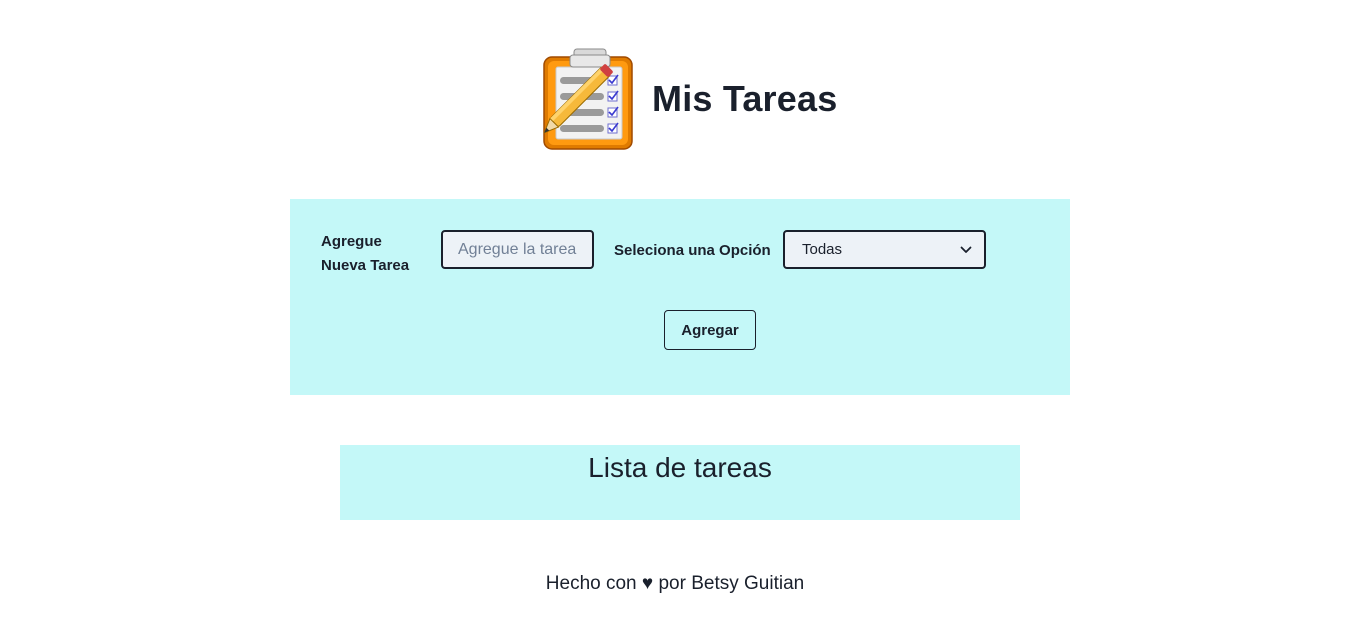 The width and height of the screenshot is (1350, 618). What do you see at coordinates (731, 583) in the screenshot?
I see `footer-author: por Betsy Guitian` at bounding box center [731, 583].